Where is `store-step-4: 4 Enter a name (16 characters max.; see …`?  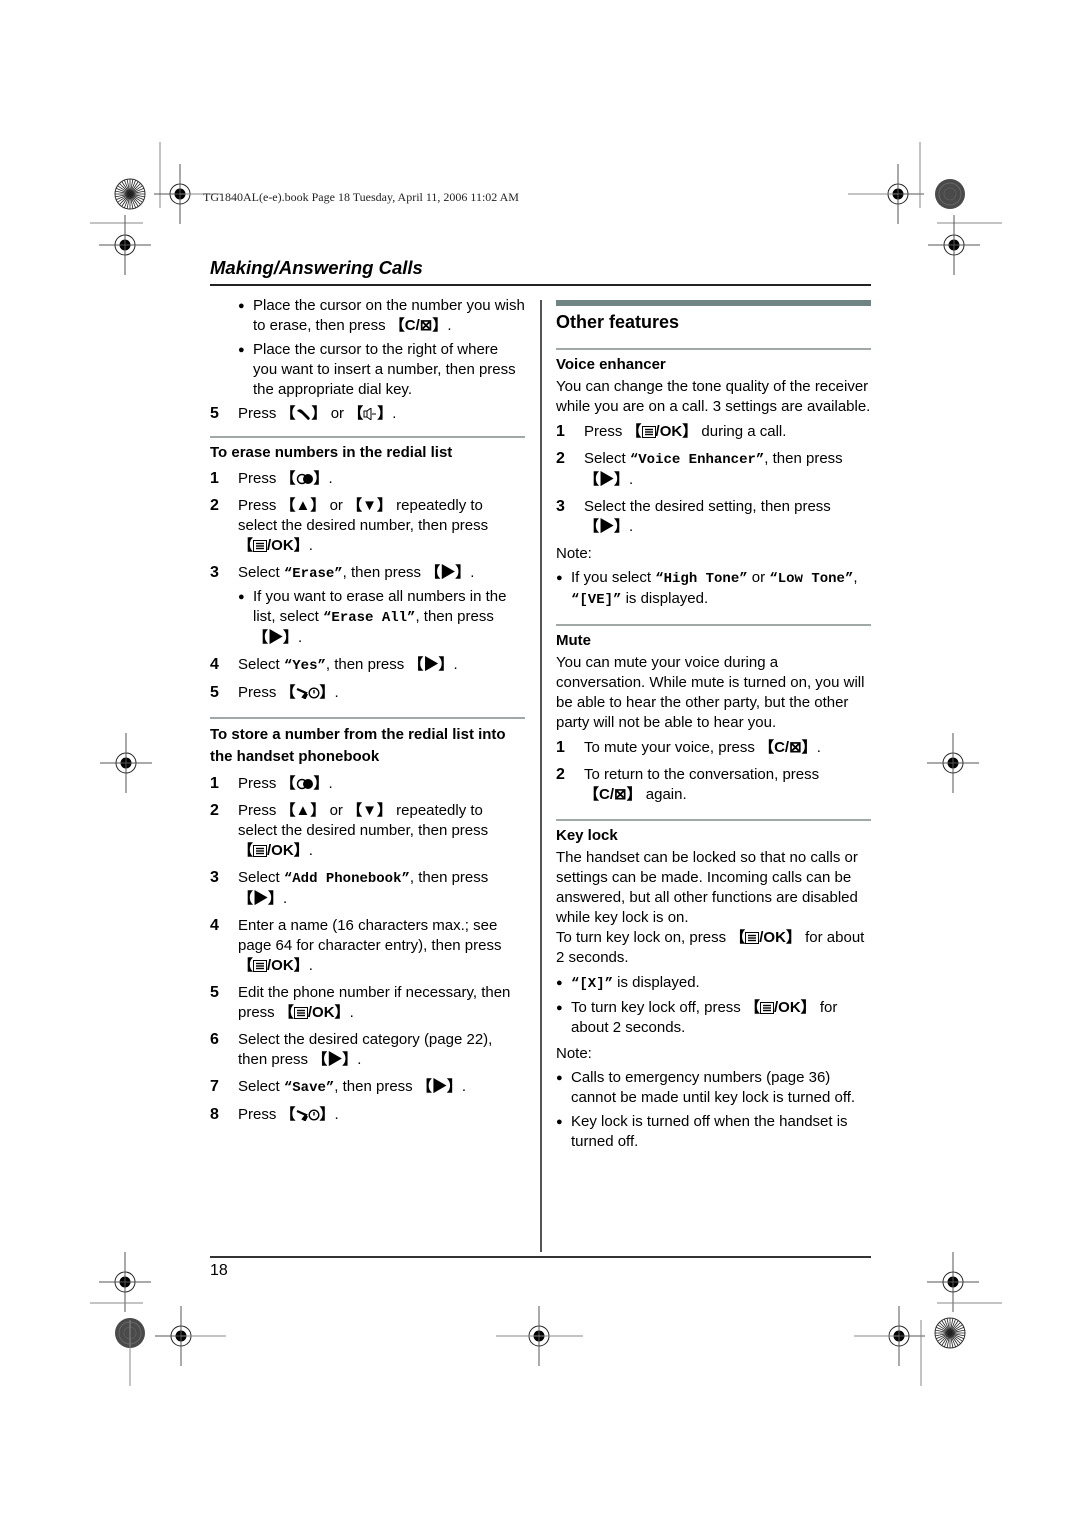 store-step-4: 4 Enter a name (16 characters max.; see … is located at coordinates (356, 945).